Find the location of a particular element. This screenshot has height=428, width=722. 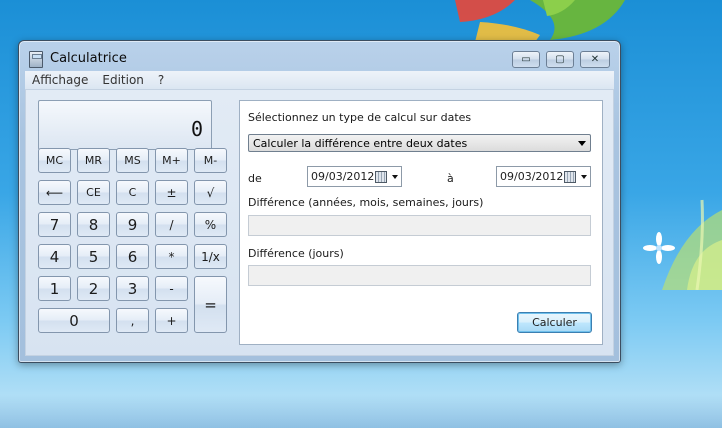

subtract-button: - is located at coordinates (171, 288).